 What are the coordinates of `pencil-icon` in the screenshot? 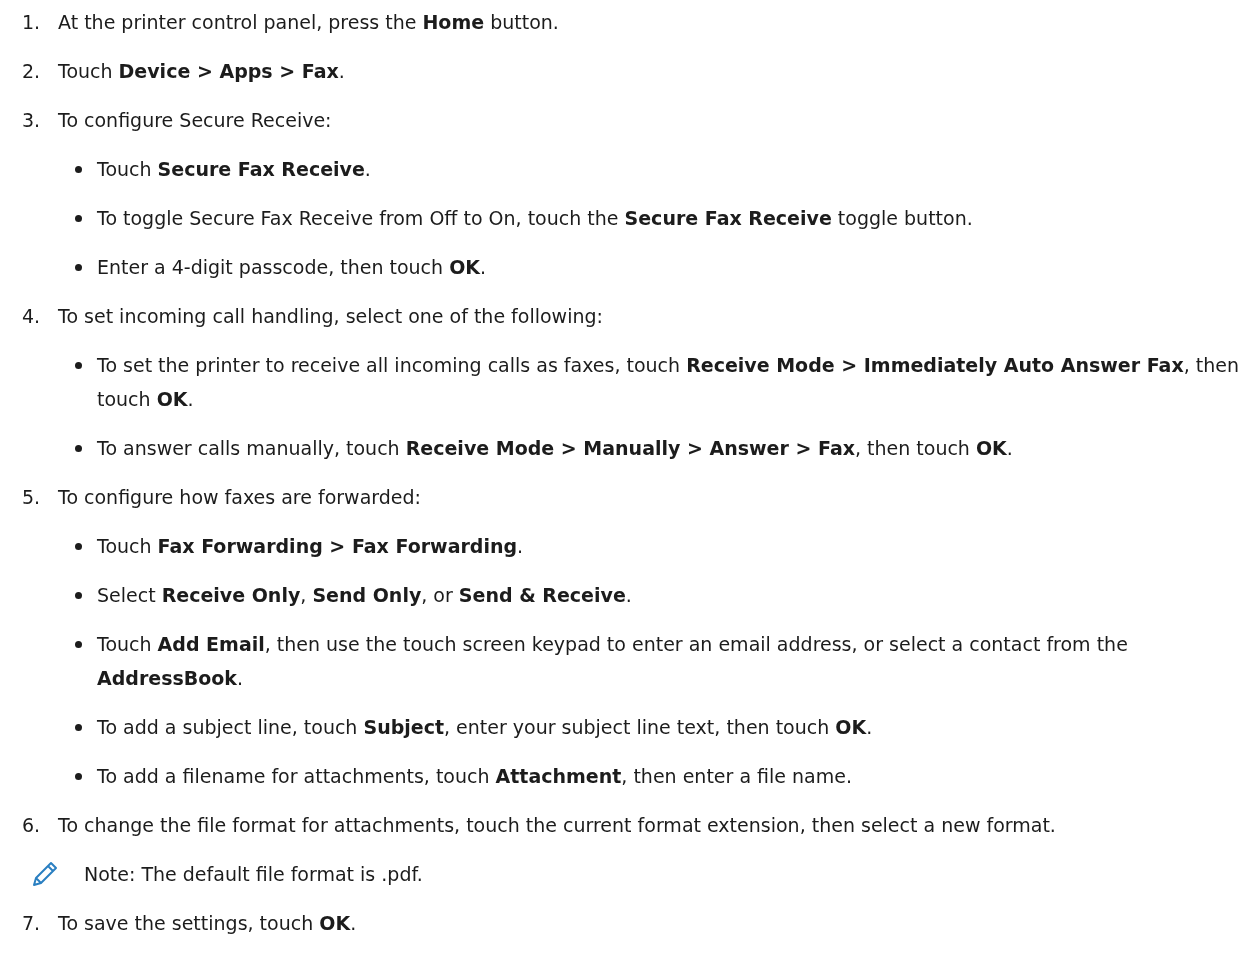 It's located at (45, 874).